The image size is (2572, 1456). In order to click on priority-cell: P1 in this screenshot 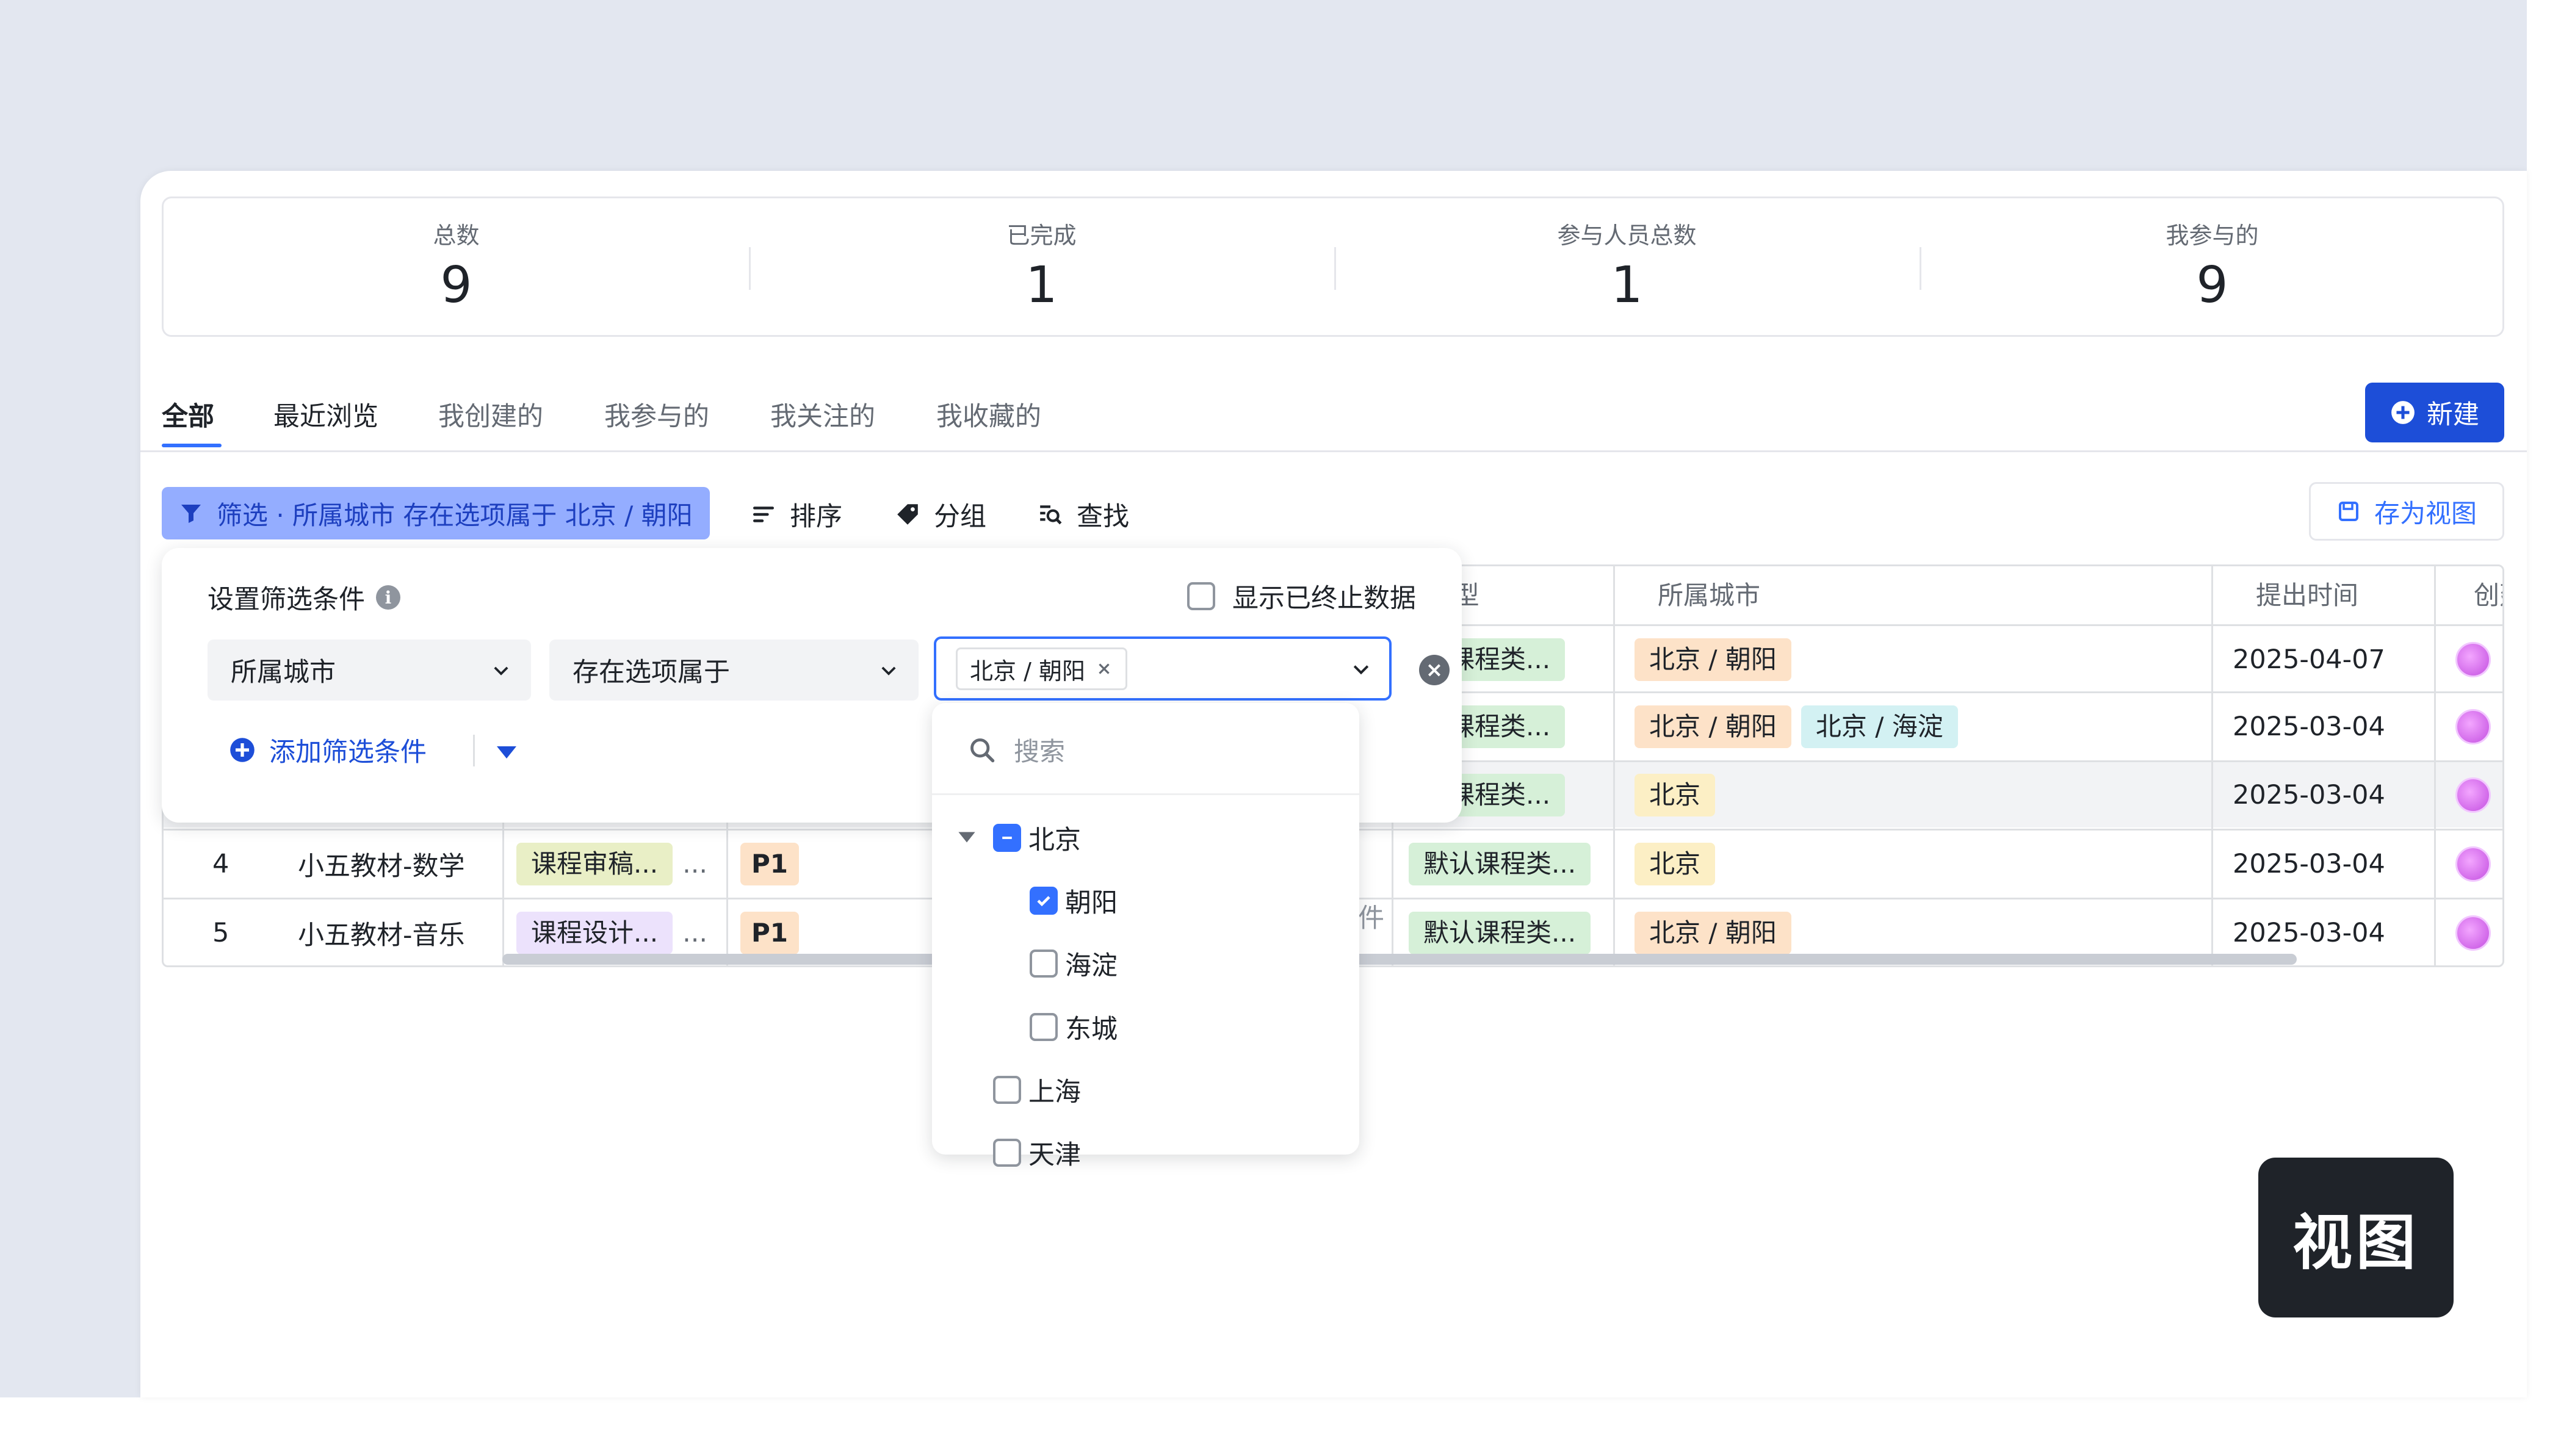, I will do `click(774, 864)`.